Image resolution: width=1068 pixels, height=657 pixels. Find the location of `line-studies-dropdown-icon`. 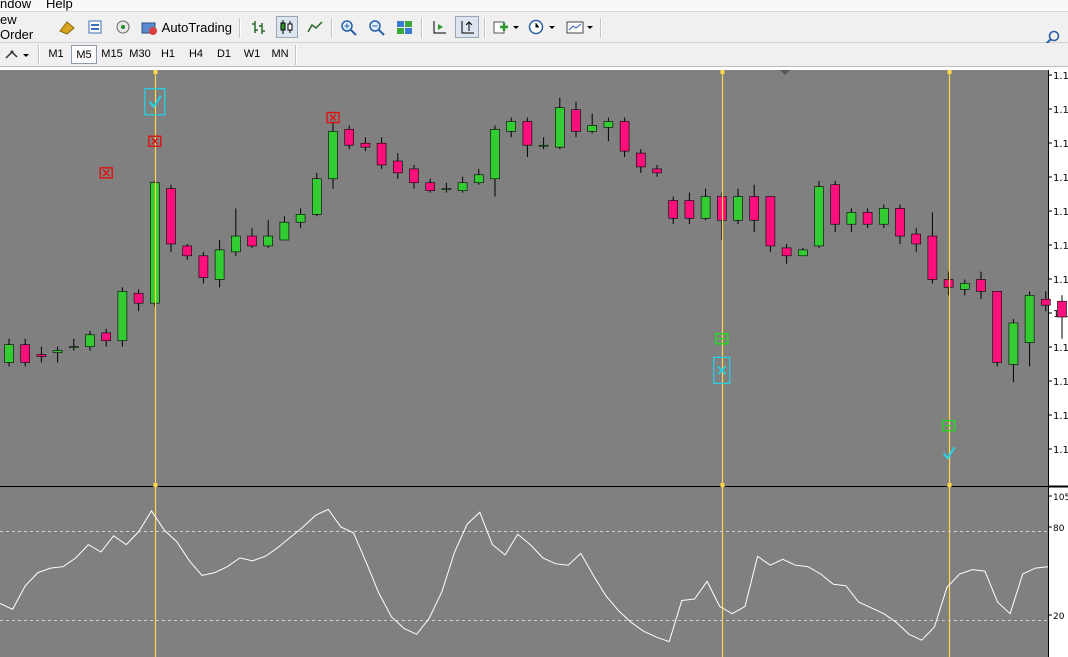

line-studies-dropdown-icon is located at coordinates (18, 55).